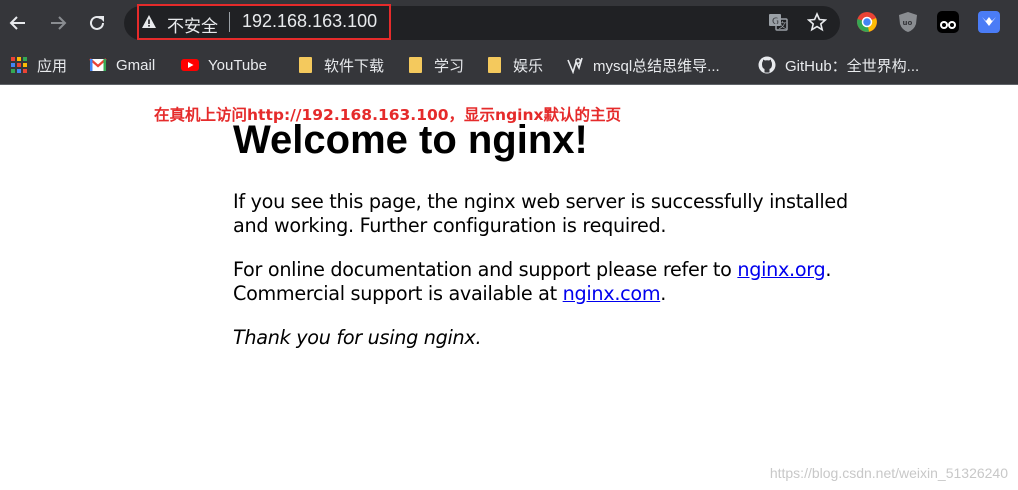  What do you see at coordinates (52, 66) in the screenshot?
I see `bookmark-label: 应用` at bounding box center [52, 66].